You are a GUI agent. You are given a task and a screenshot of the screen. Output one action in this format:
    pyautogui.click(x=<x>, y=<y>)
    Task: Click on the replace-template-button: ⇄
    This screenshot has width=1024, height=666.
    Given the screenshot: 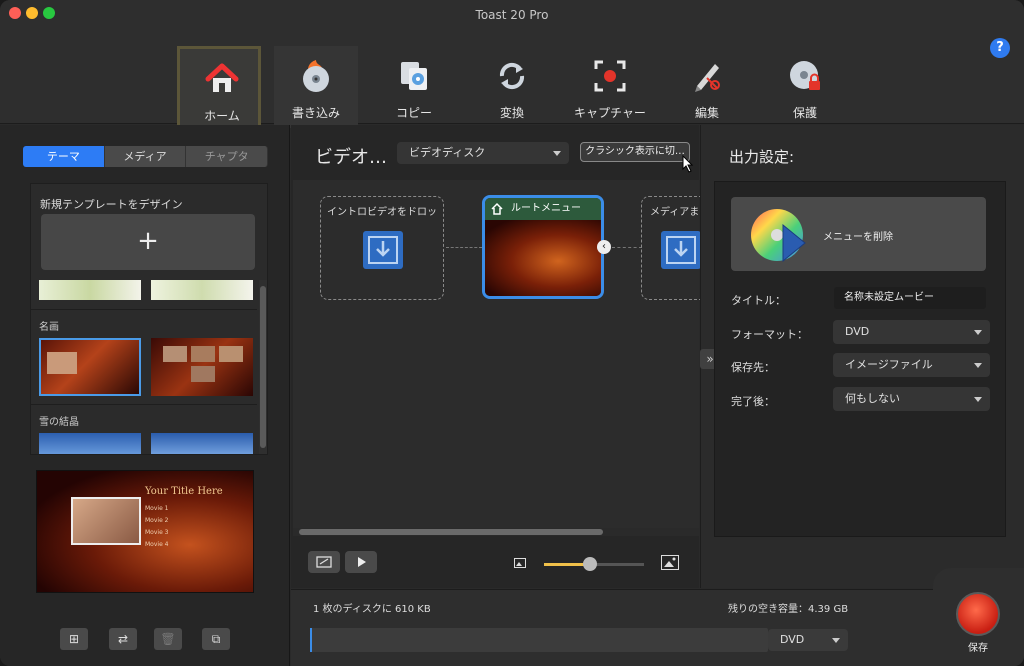 What is the action you would take?
    pyautogui.click(x=123, y=639)
    